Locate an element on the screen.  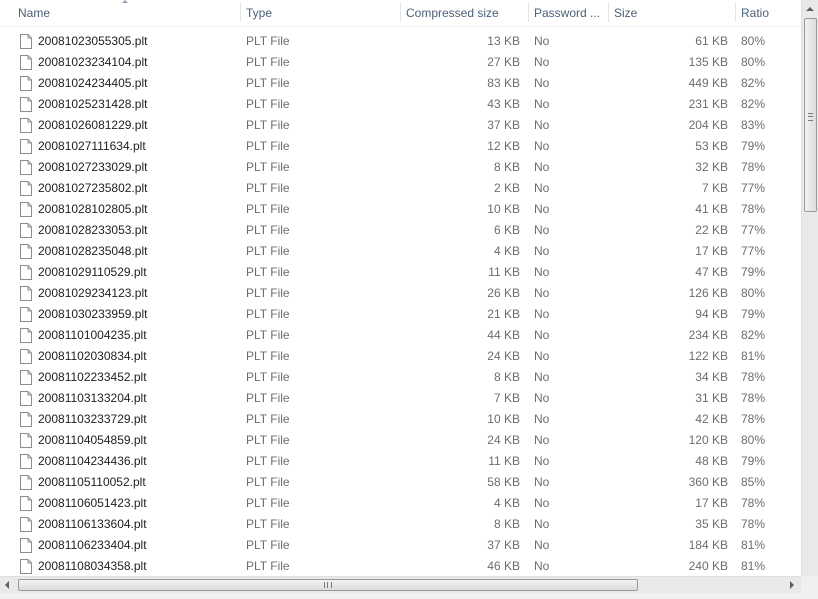
sort-ascending-icon is located at coordinates (125, 1).